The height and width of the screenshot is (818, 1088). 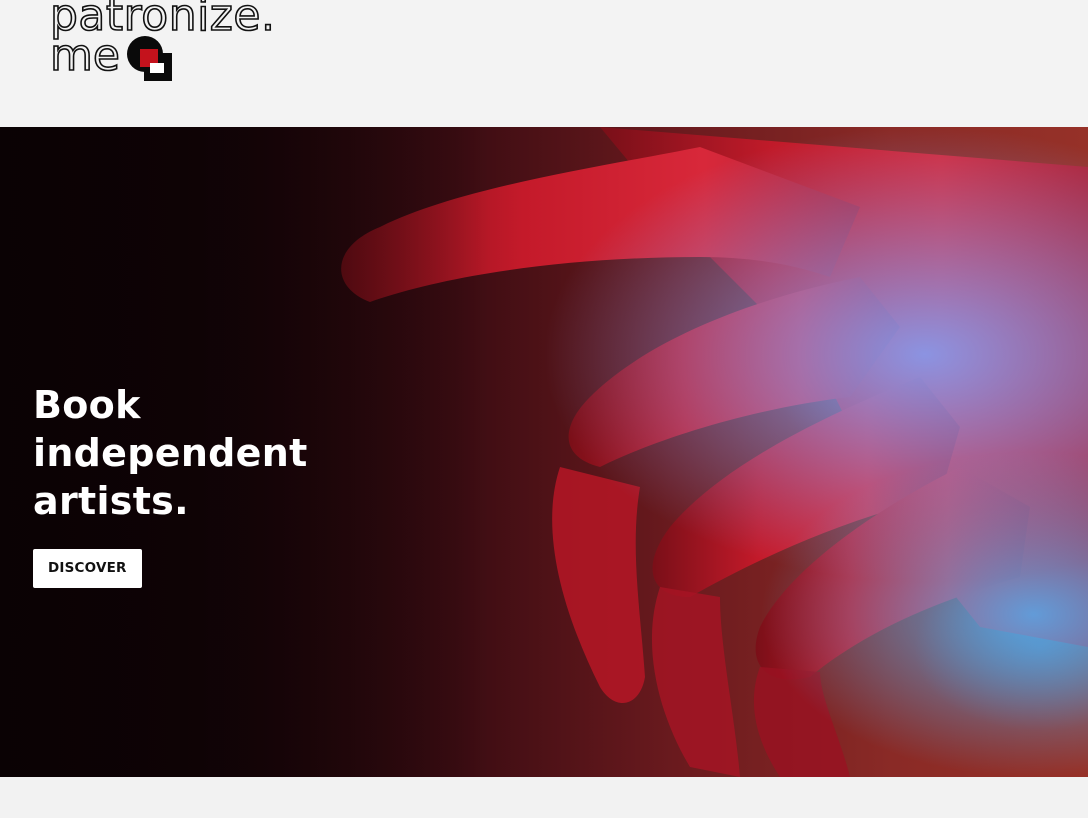 I want to click on logo-link: patronize. me, so click(x=162, y=44).